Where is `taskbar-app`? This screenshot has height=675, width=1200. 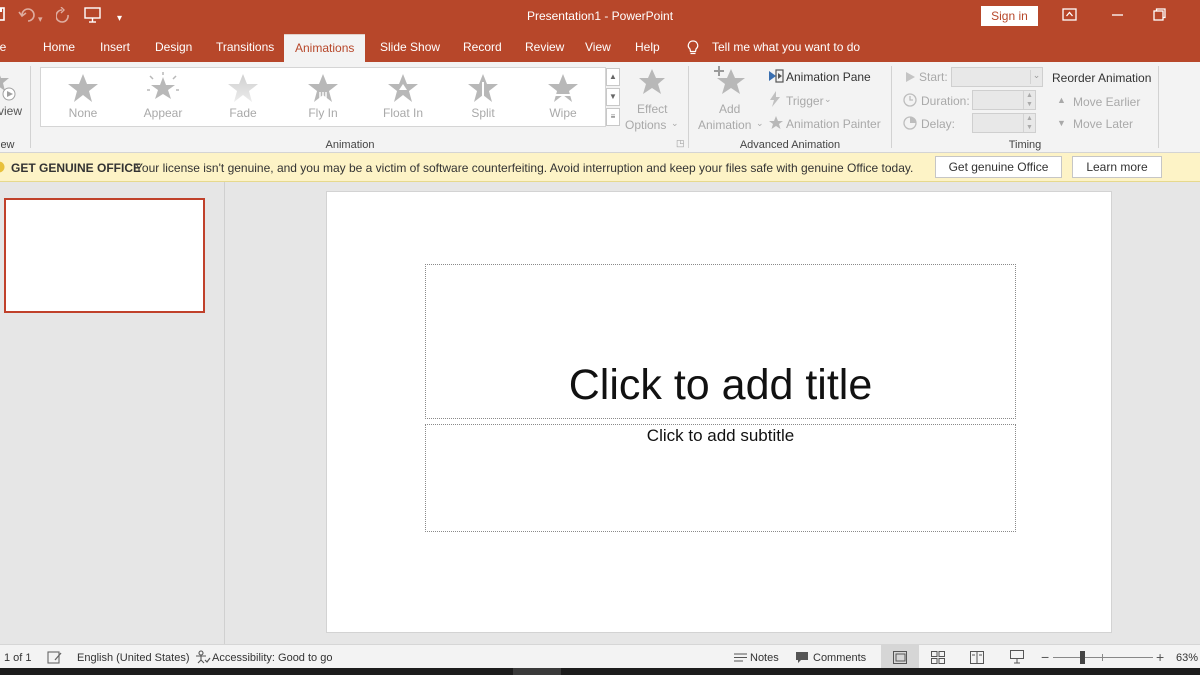
taskbar-app is located at coordinates (537, 671).